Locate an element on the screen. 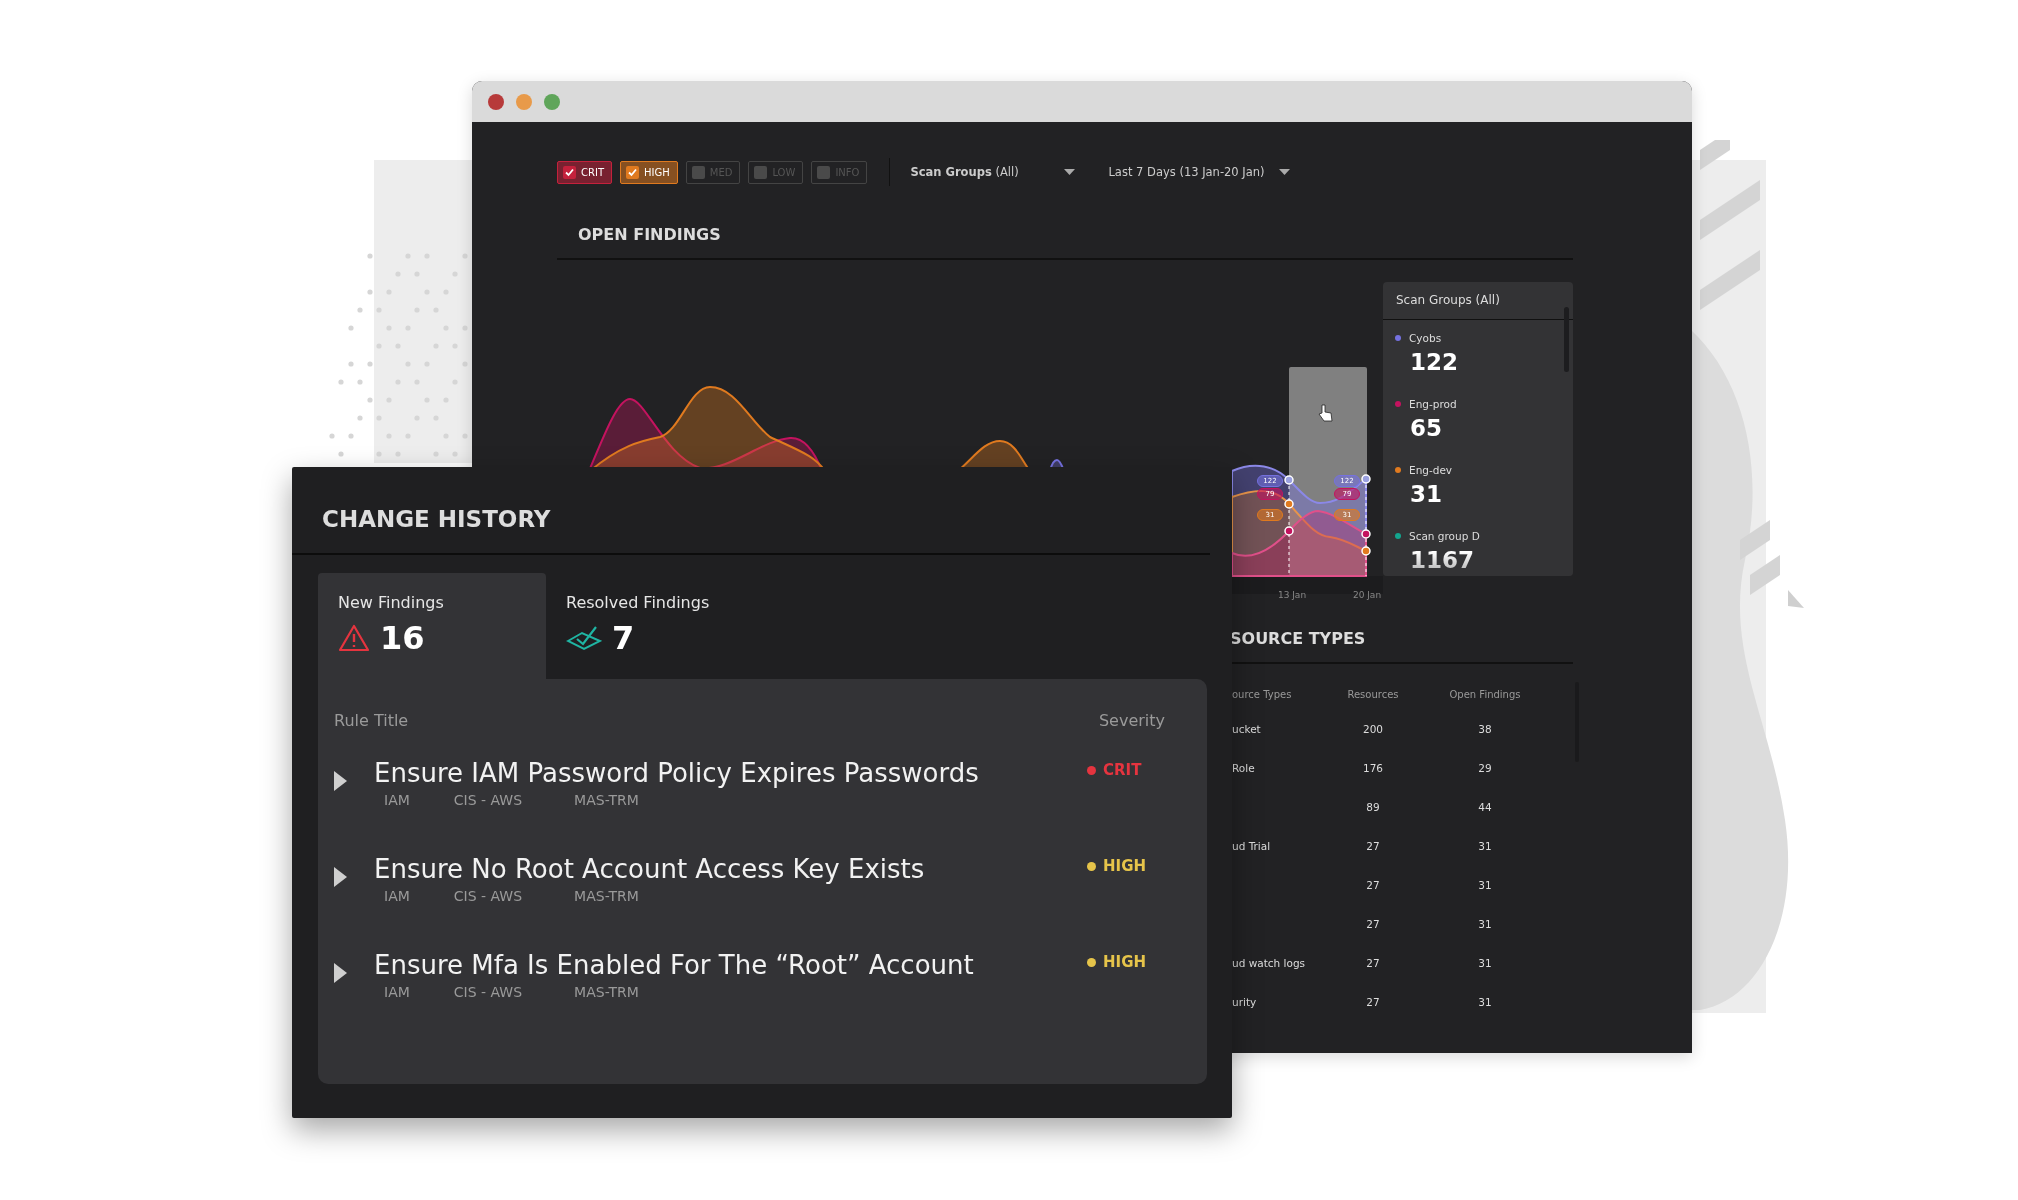 This screenshot has width=2018, height=1200. table-cell: Role is located at coordinates (1243, 768).